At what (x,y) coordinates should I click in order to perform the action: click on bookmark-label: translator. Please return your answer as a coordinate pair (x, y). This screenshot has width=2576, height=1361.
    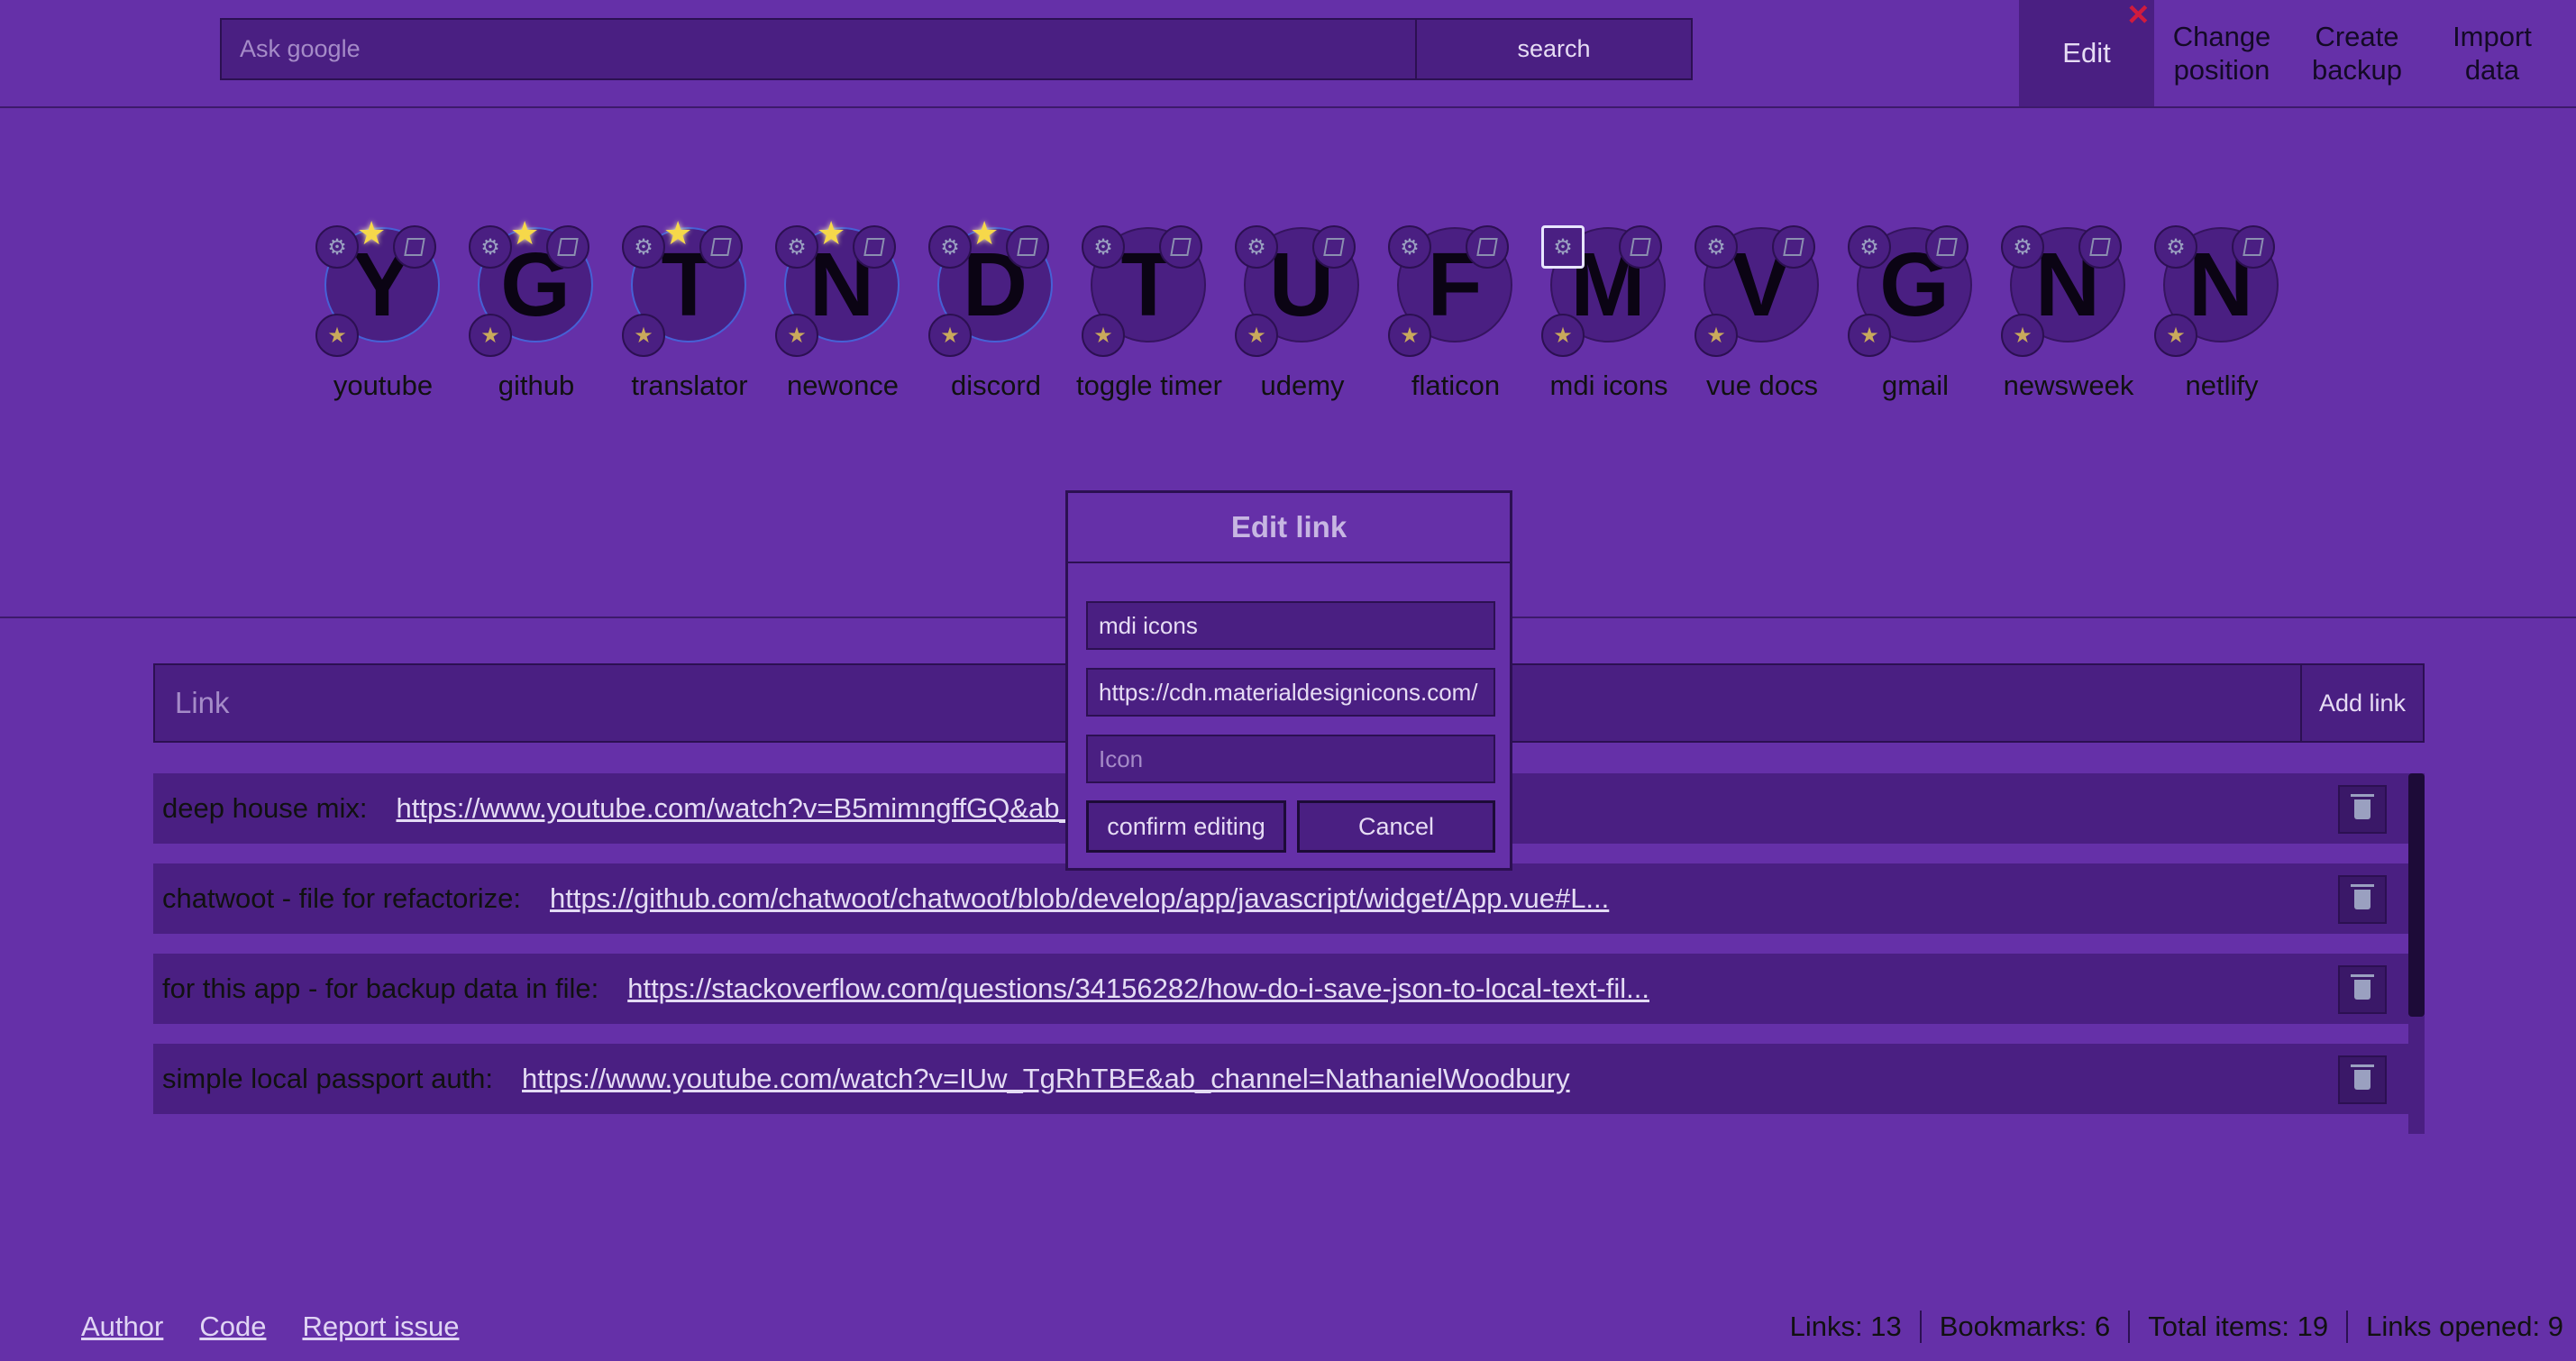
    Looking at the image, I should click on (689, 385).